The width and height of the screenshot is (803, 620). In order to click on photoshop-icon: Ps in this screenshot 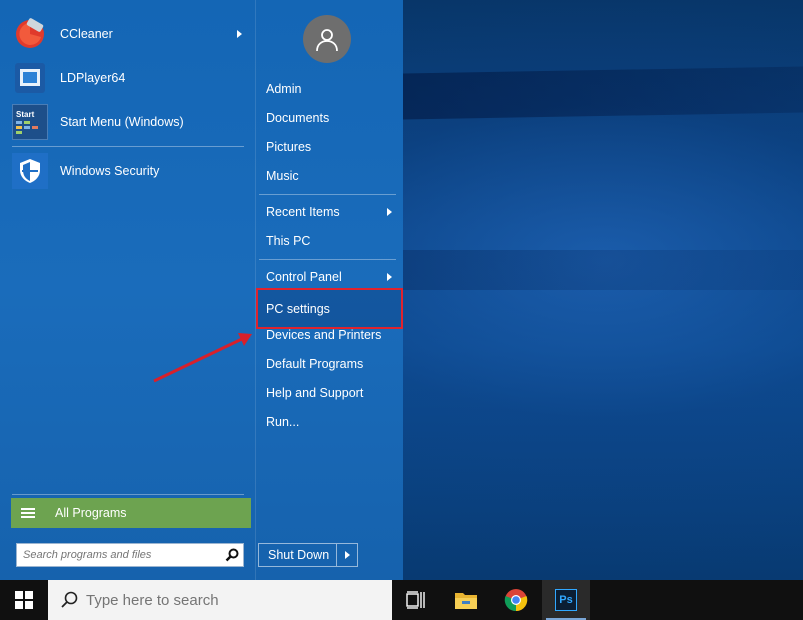, I will do `click(566, 600)`.